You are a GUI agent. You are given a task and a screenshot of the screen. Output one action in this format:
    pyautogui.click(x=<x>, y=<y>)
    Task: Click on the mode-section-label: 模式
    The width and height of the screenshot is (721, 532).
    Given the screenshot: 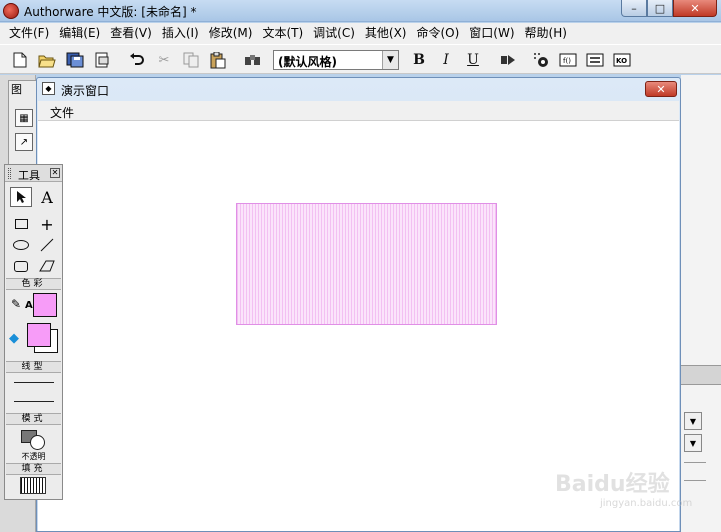 What is the action you would take?
    pyautogui.click(x=33, y=419)
    